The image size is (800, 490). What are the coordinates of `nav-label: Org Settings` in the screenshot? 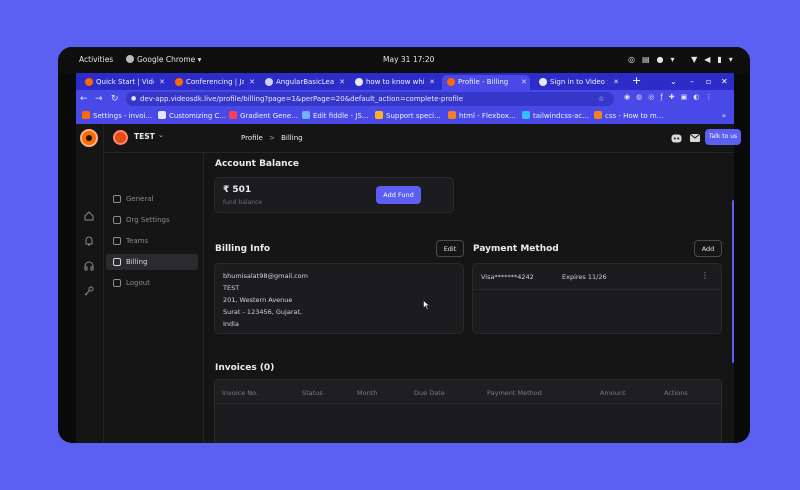 It's located at (148, 220).